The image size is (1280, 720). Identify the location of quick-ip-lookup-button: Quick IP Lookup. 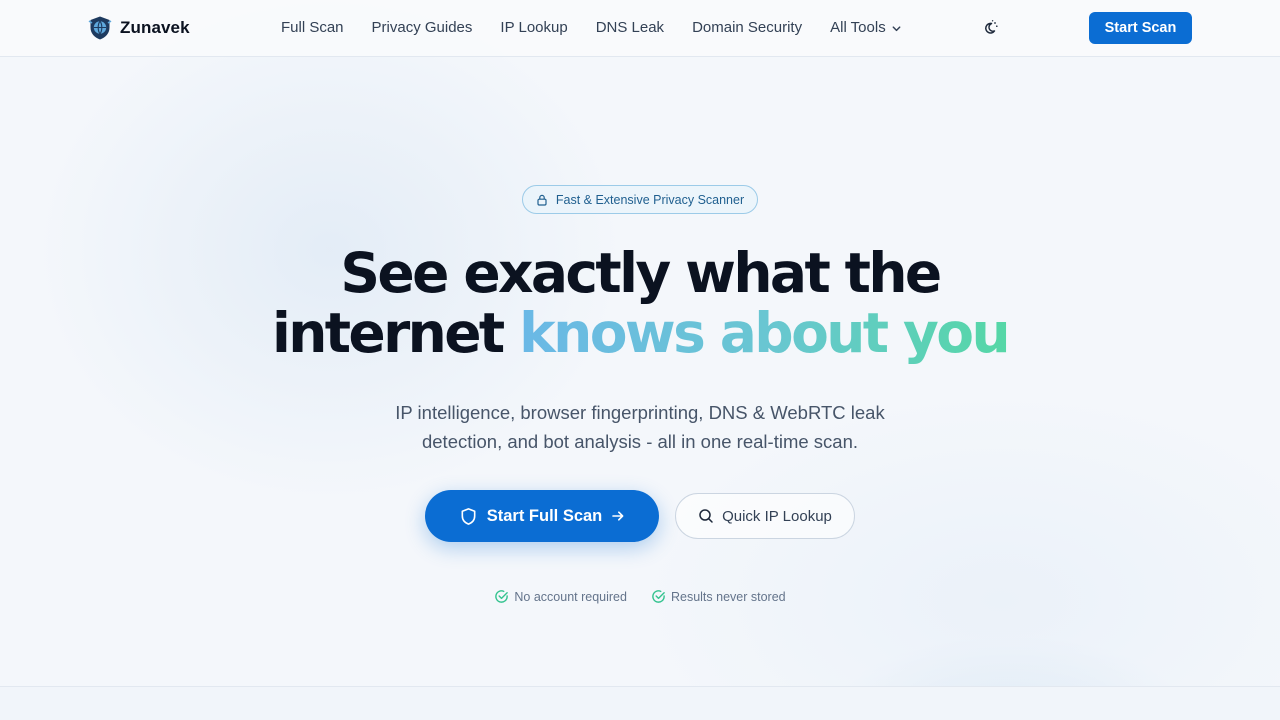
(765, 516).